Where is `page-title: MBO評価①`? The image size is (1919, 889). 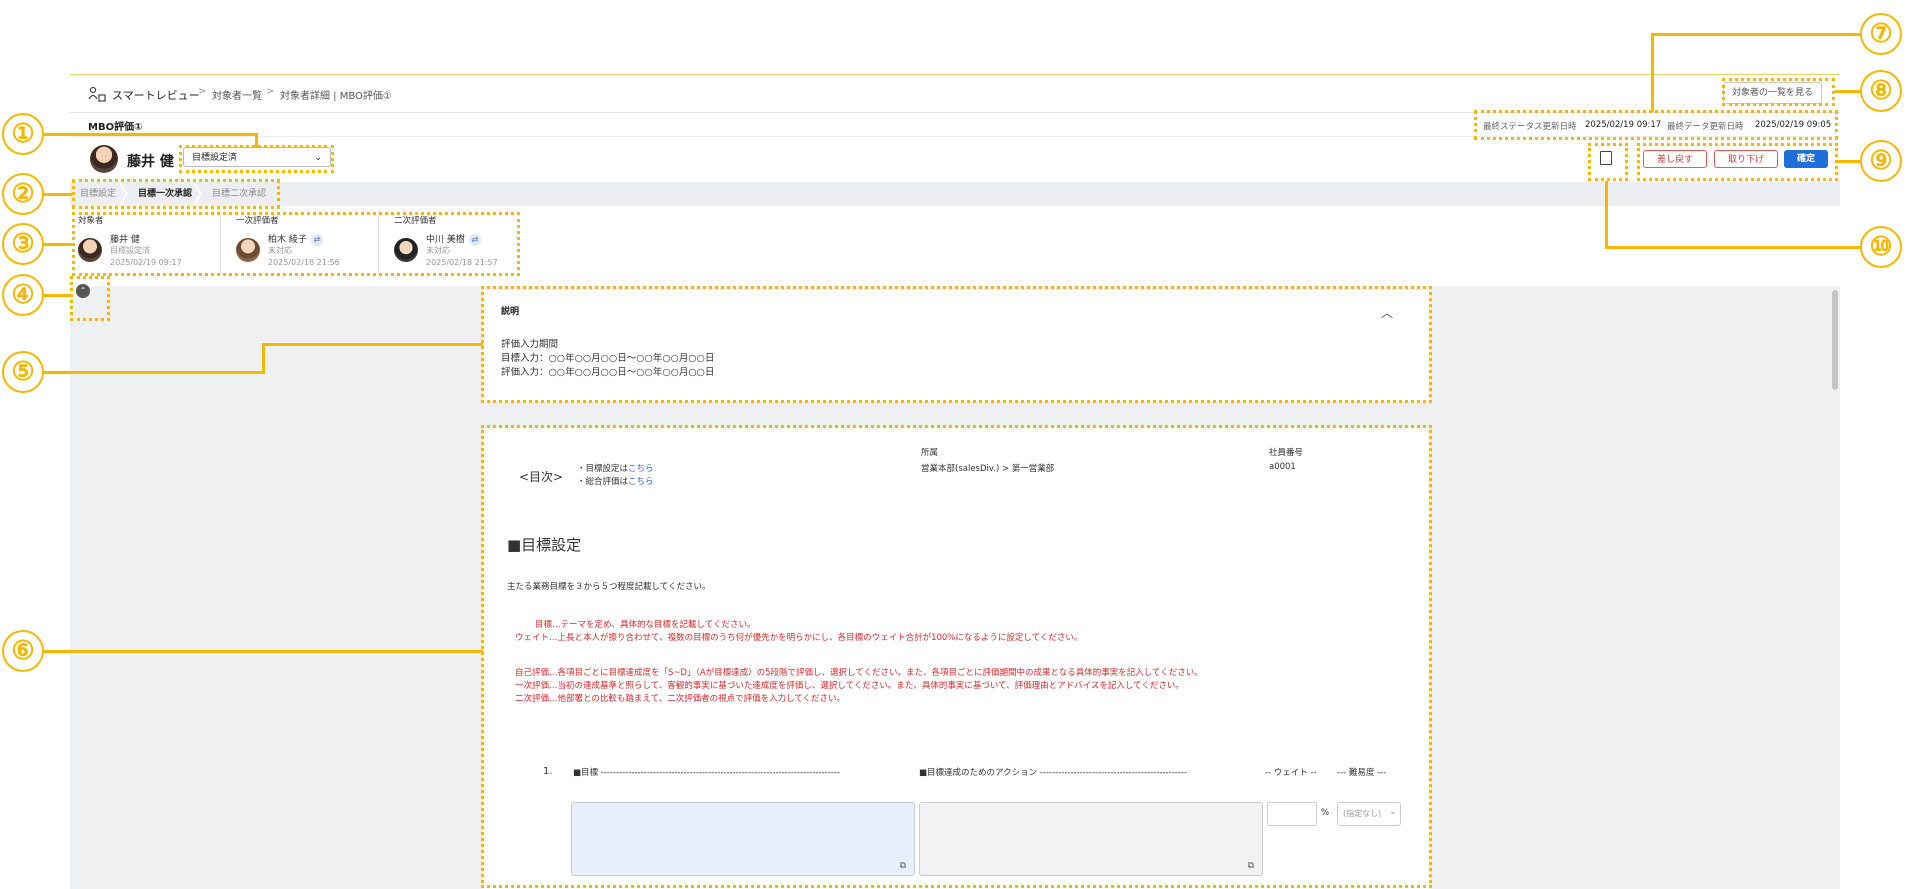 page-title: MBO評価① is located at coordinates (115, 127).